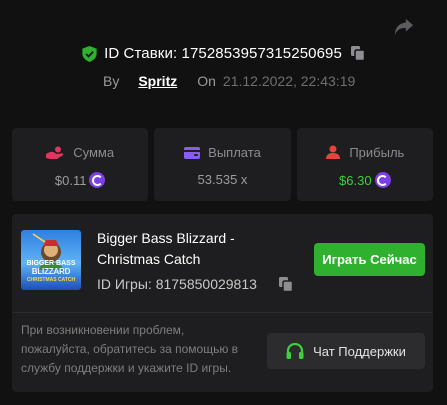  What do you see at coordinates (377, 152) in the screenshot?
I see `profit-label: Прибыль` at bounding box center [377, 152].